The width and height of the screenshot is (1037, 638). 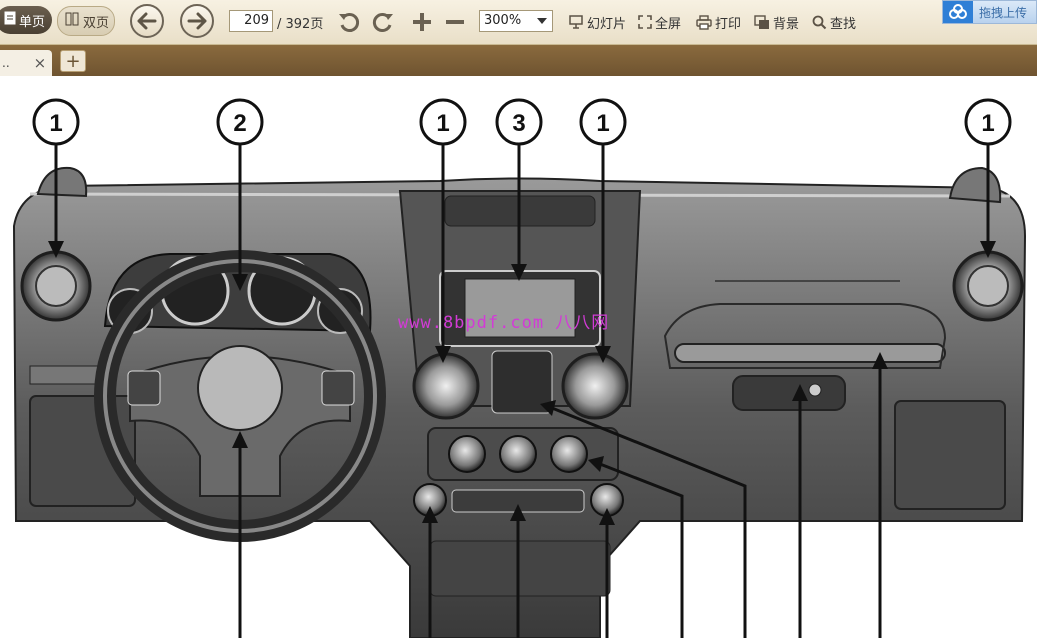 I want to click on single-page-button: 单页, so click(x=26, y=20).